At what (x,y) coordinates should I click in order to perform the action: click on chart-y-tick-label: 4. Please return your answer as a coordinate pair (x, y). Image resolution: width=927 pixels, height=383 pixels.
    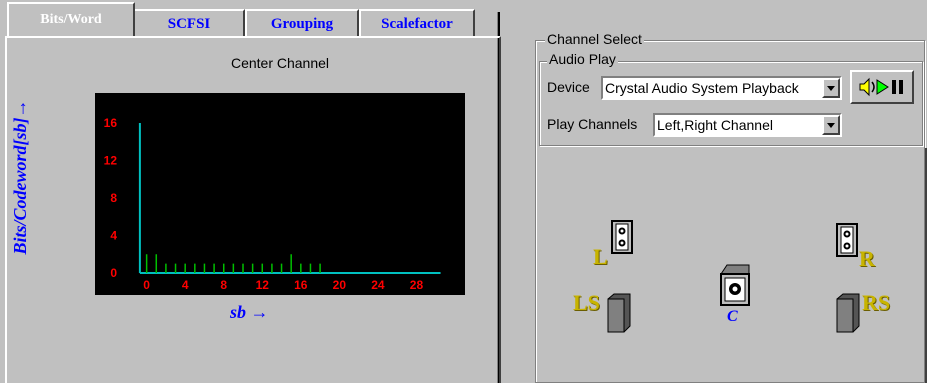
    Looking at the image, I should click on (113, 236).